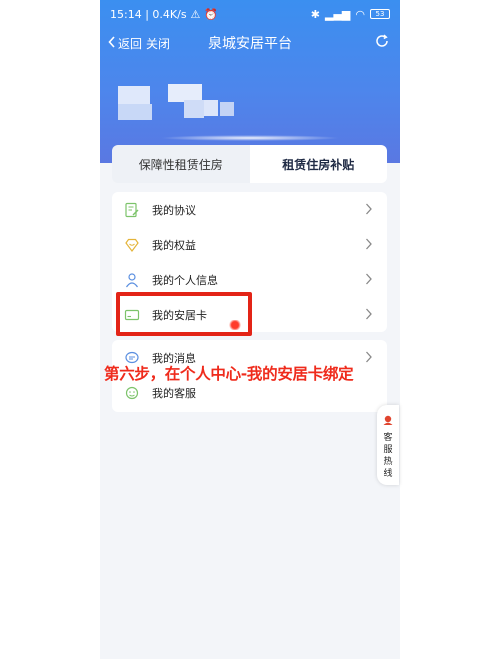  What do you see at coordinates (132, 393) in the screenshot?
I see `customer-service-icon` at bounding box center [132, 393].